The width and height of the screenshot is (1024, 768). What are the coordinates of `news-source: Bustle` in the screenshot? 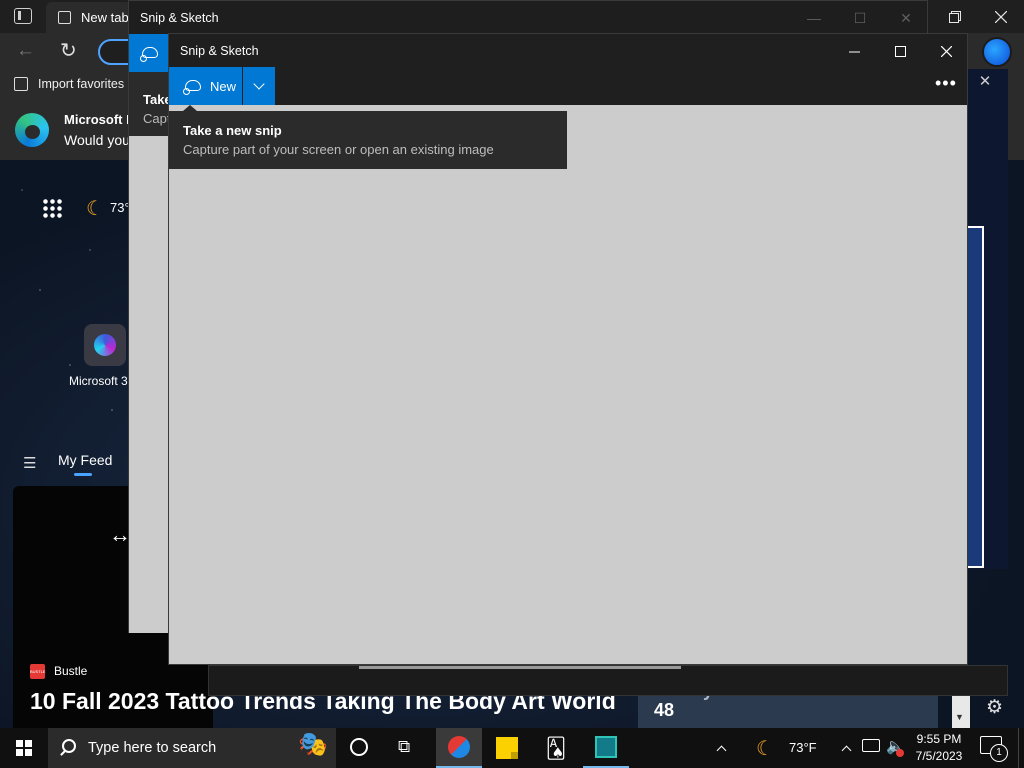 It's located at (71, 671).